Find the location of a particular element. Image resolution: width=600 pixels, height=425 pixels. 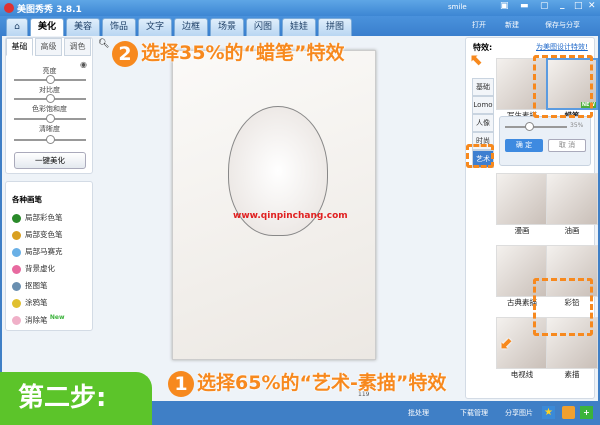

saturation-label: 色彩饱和度 is located at coordinates (49, 109).